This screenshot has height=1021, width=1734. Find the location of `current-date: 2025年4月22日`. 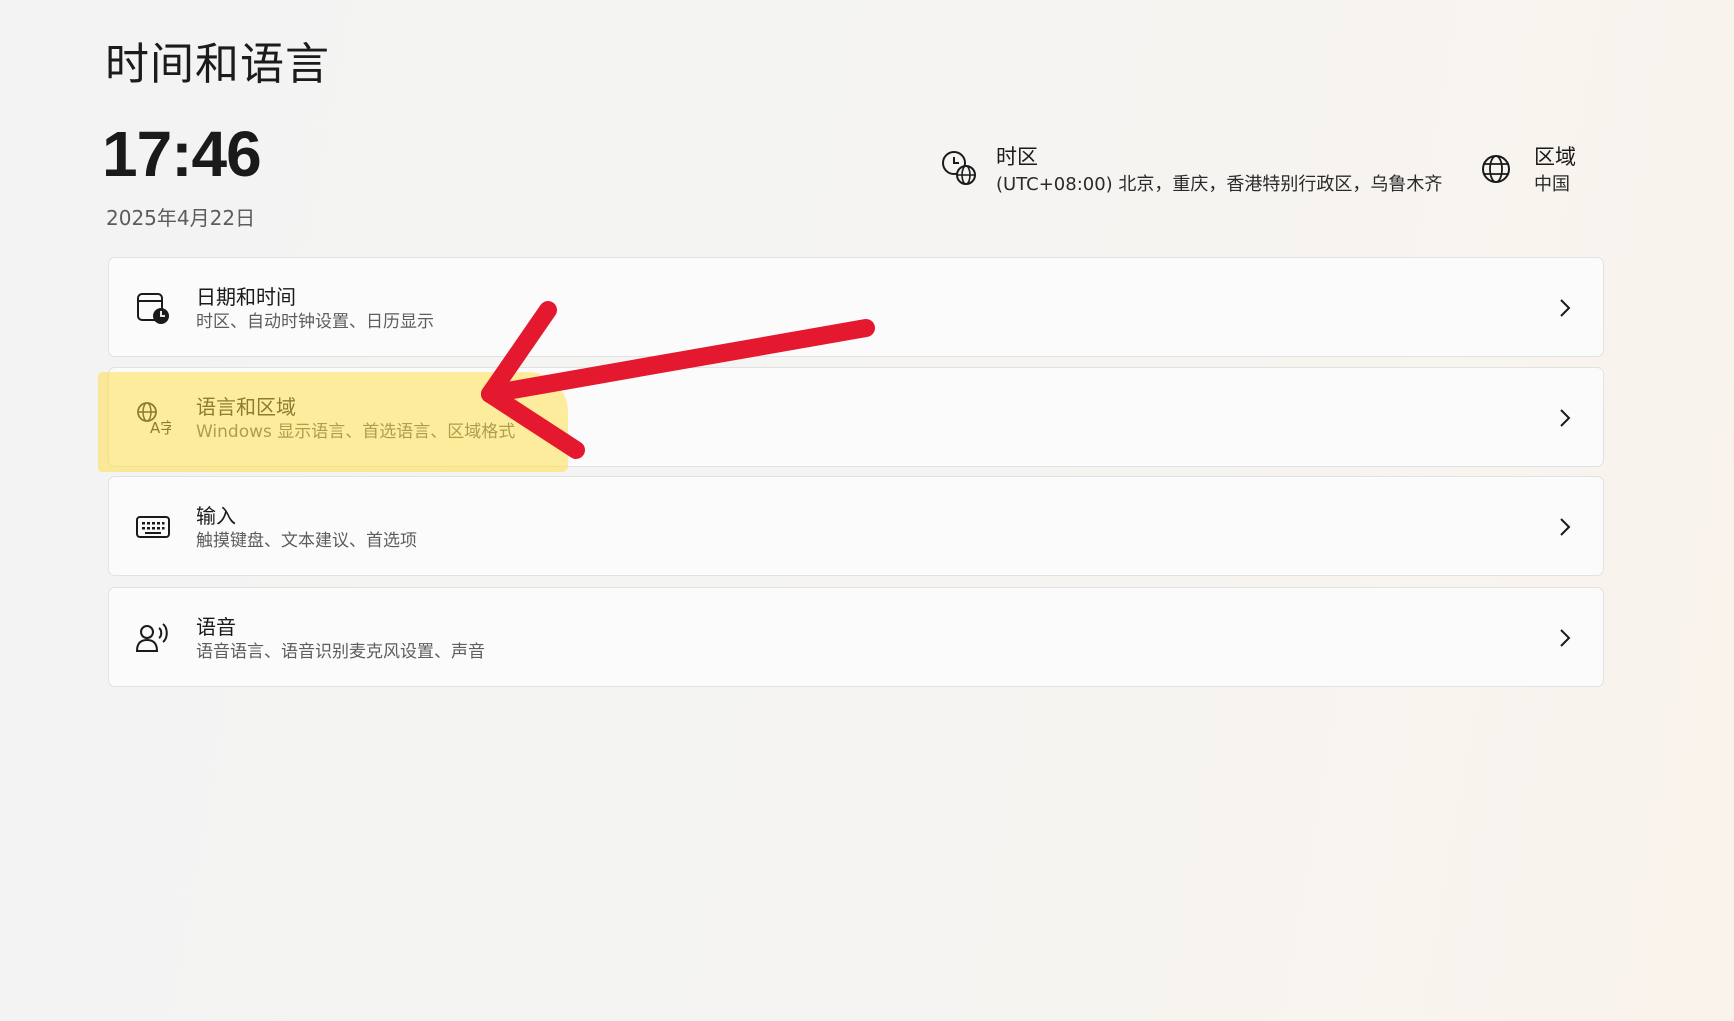

current-date: 2025年4月22日 is located at coordinates (181, 218).